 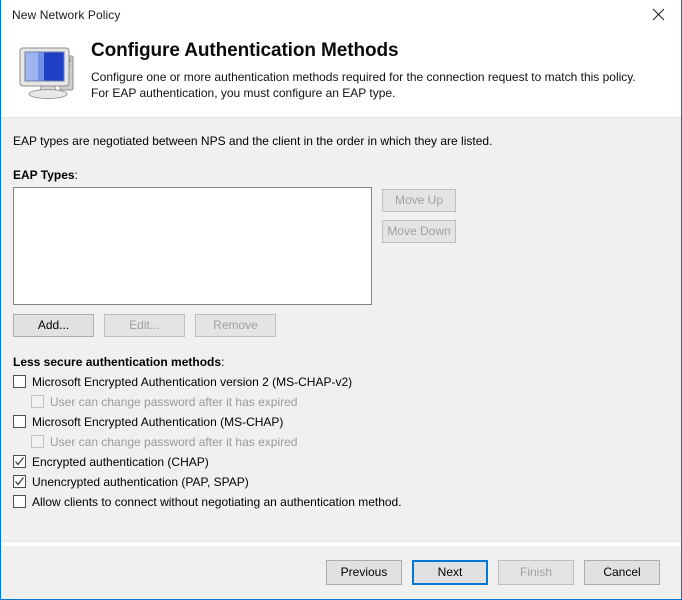 What do you see at coordinates (419, 231) in the screenshot?
I see `move-down-button: Move Down` at bounding box center [419, 231].